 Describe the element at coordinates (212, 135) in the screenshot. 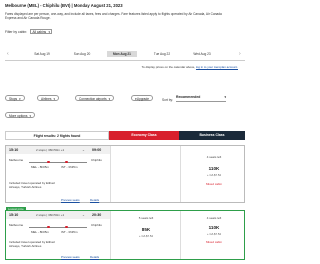

I see `business-class-header: Business Class` at that location.